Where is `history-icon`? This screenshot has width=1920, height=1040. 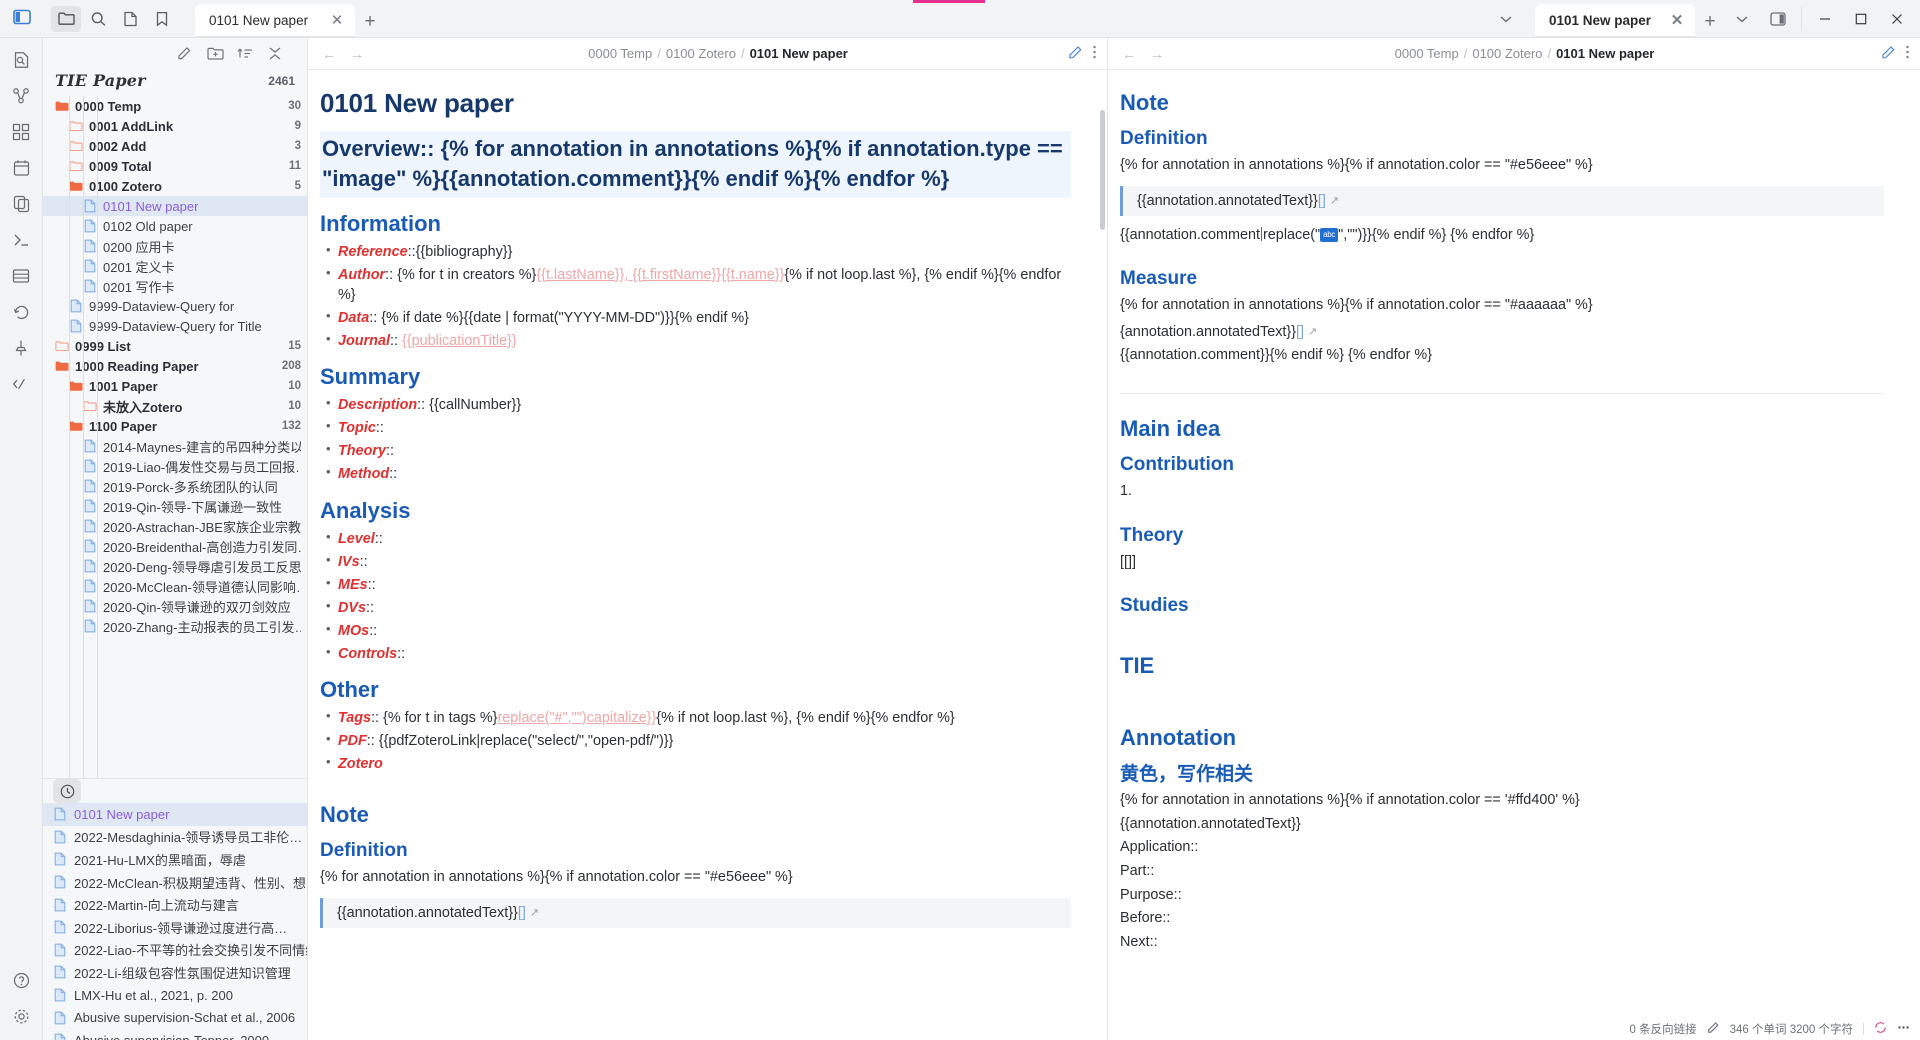 history-icon is located at coordinates (21, 312).